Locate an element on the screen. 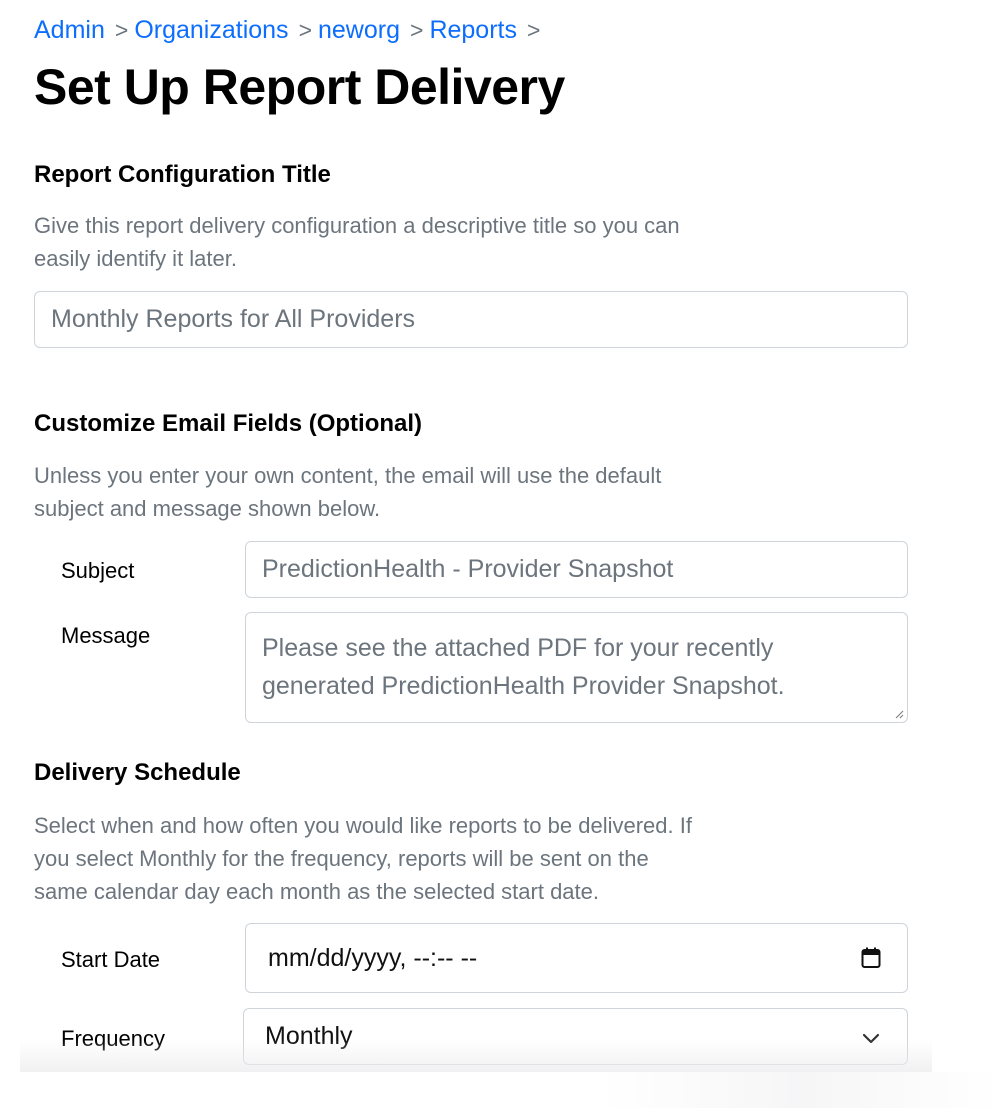  config-section-title: Report Configuration Title is located at coordinates (182, 174).